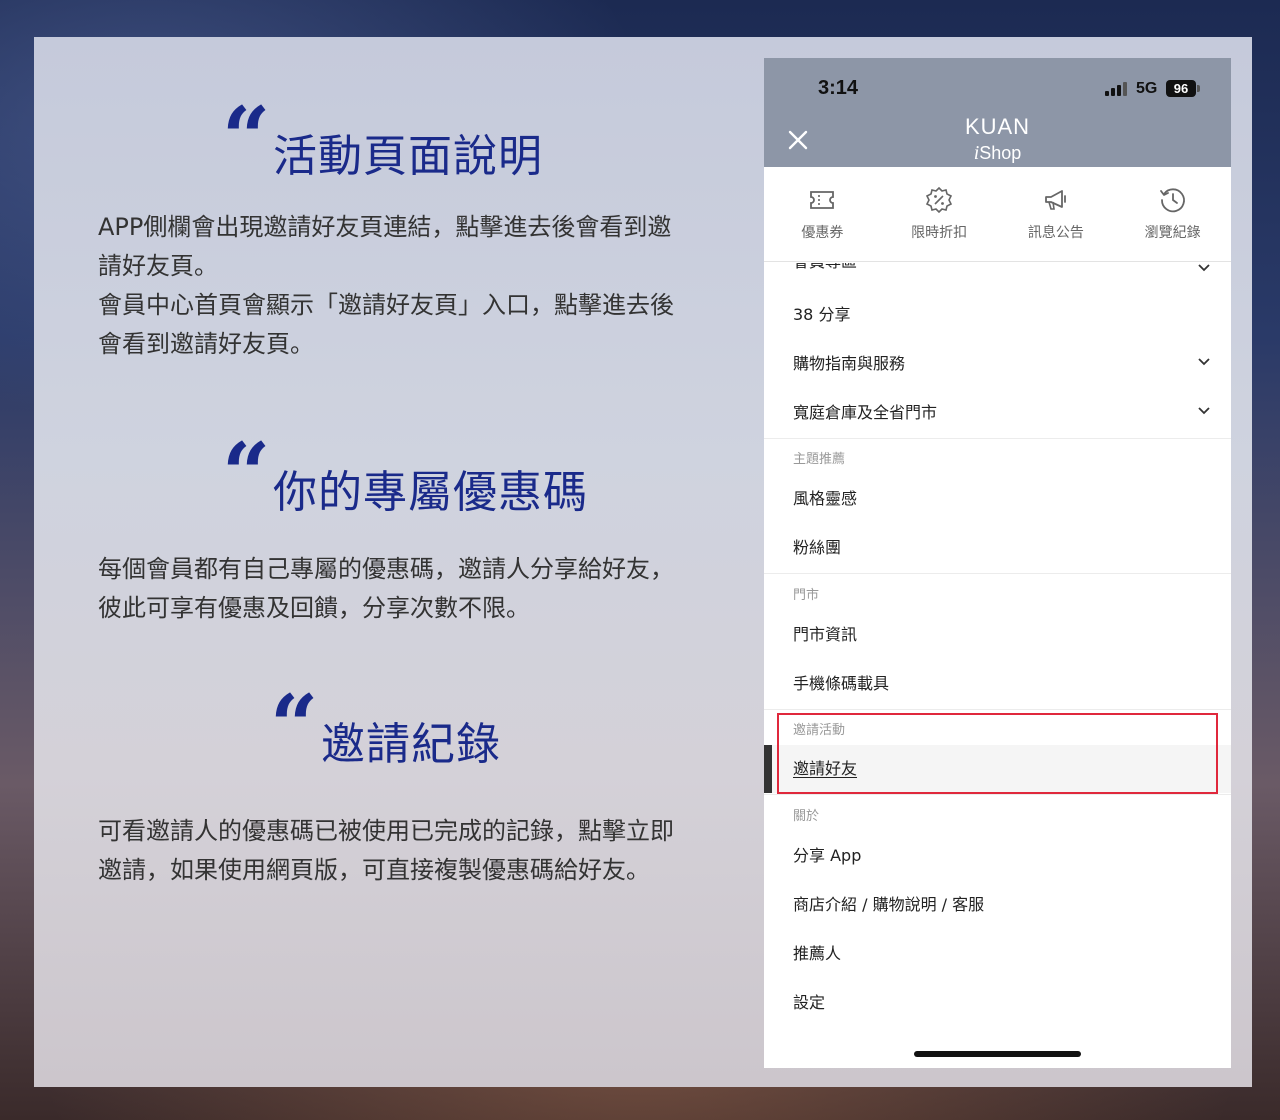 The image size is (1280, 1120). What do you see at coordinates (997, 634) in the screenshot?
I see `menu-item-store-info: 門市資訊` at bounding box center [997, 634].